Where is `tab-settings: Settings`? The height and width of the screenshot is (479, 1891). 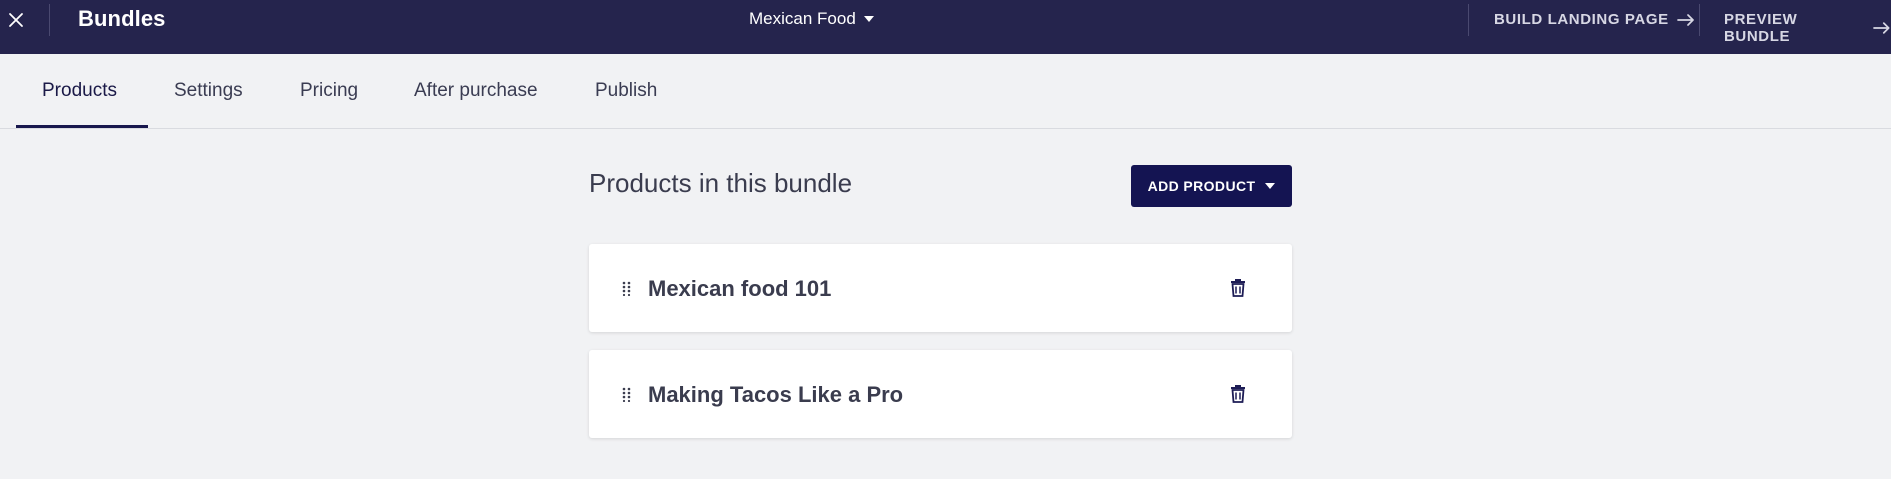
tab-settings: Settings is located at coordinates (208, 91).